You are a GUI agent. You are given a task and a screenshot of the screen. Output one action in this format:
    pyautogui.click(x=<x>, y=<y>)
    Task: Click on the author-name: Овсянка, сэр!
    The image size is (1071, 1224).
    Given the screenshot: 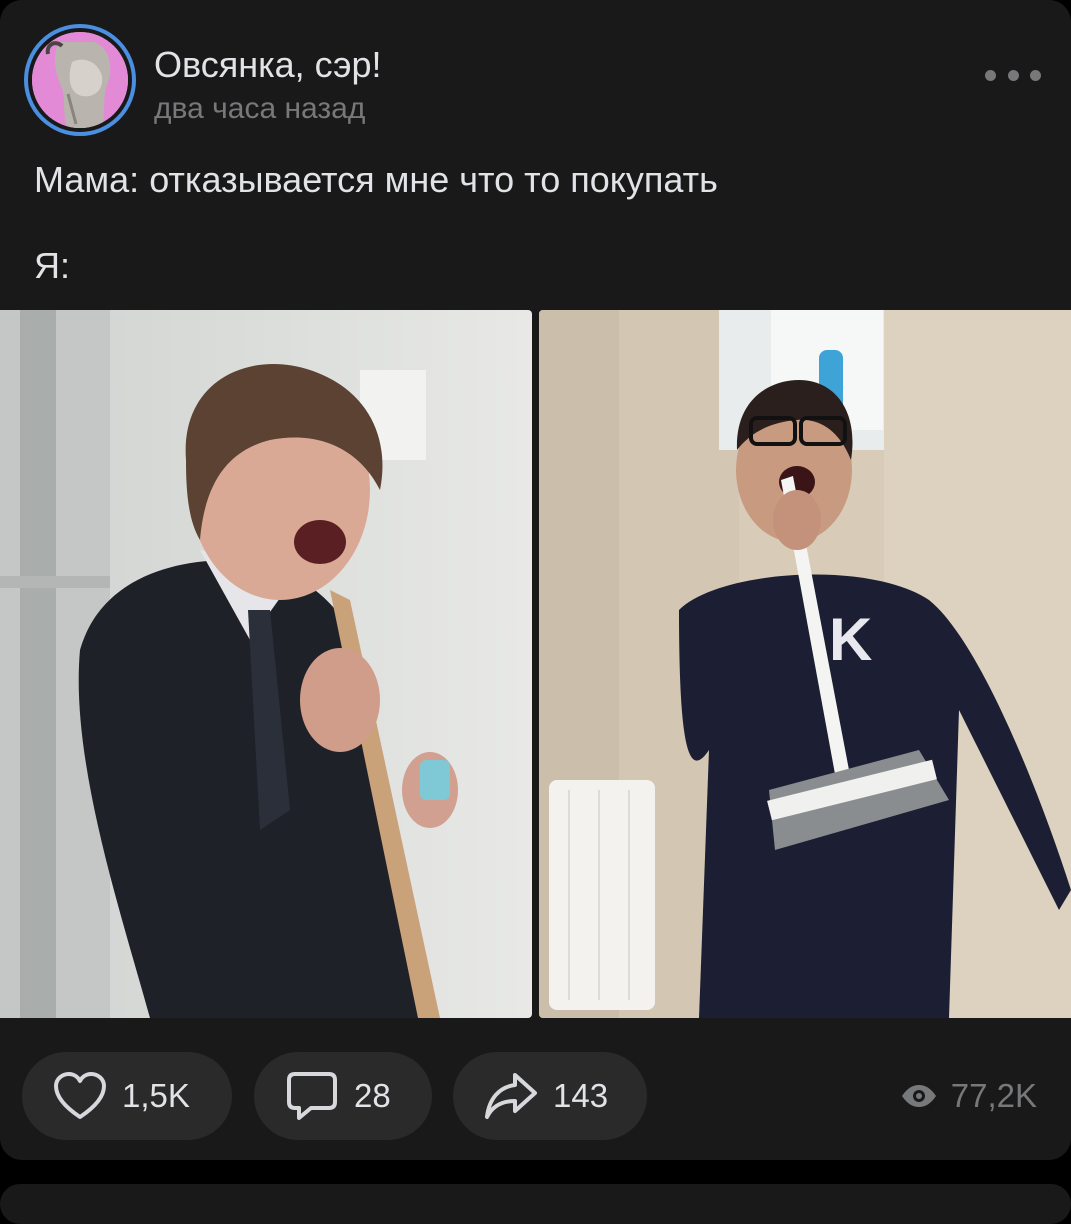 What is the action you would take?
    pyautogui.click(x=267, y=65)
    